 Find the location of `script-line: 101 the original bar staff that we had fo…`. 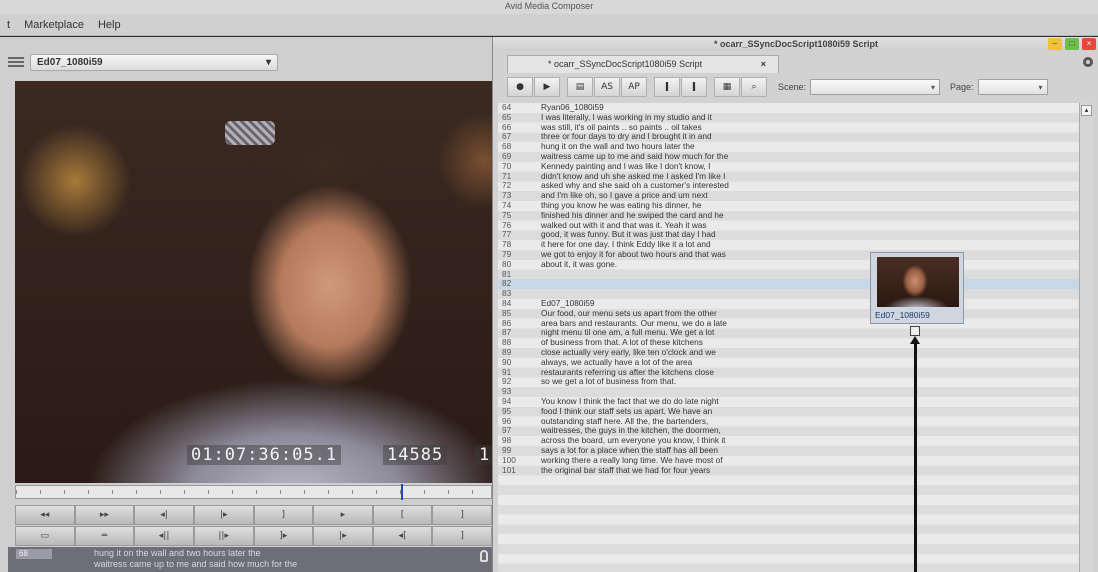

script-line: 101 the original bar staff that we had fo… is located at coordinates (788, 470).